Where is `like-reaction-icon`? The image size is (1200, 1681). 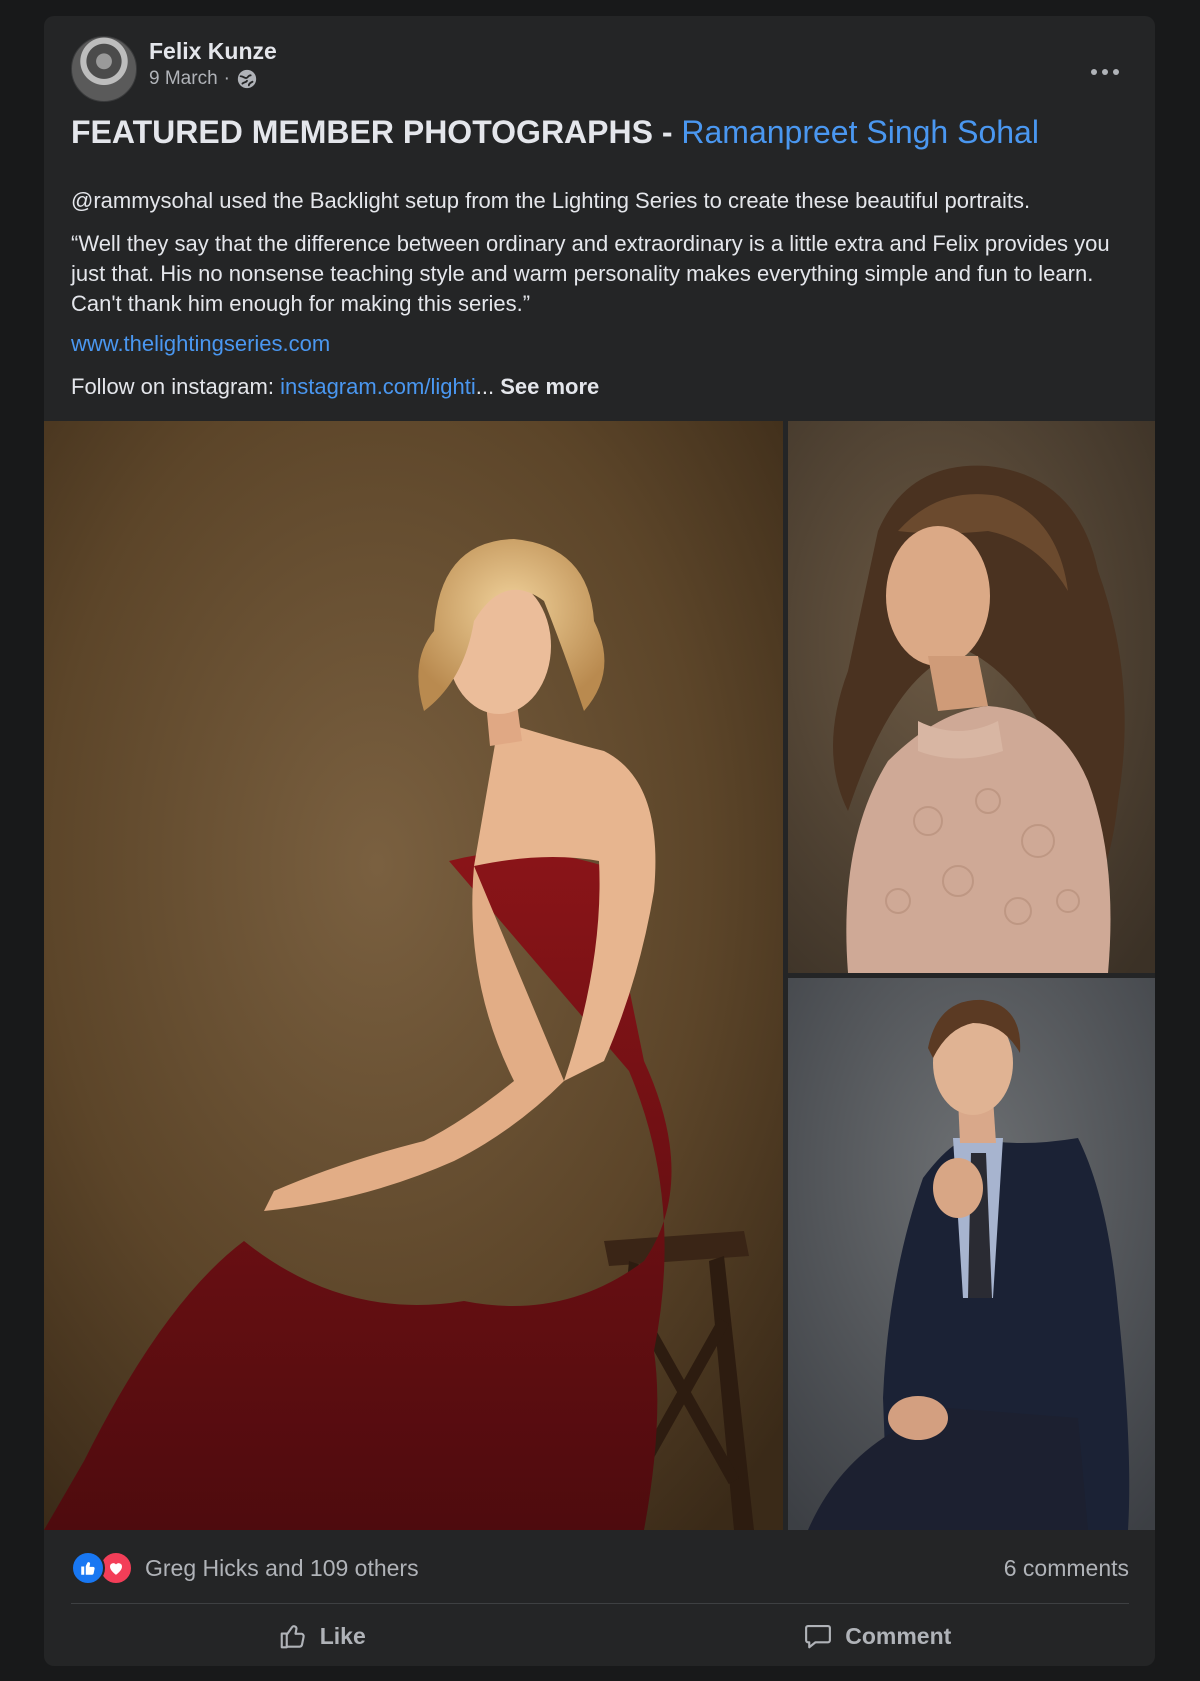 like-reaction-icon is located at coordinates (88, 1568).